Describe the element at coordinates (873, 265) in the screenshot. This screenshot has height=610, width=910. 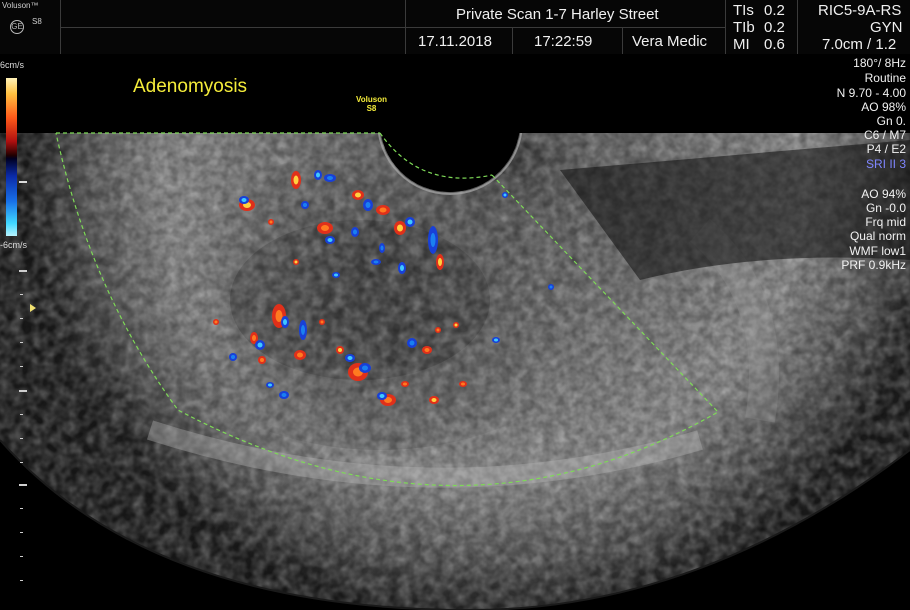
I see `param-prf: PRF 0.9kHz` at that location.